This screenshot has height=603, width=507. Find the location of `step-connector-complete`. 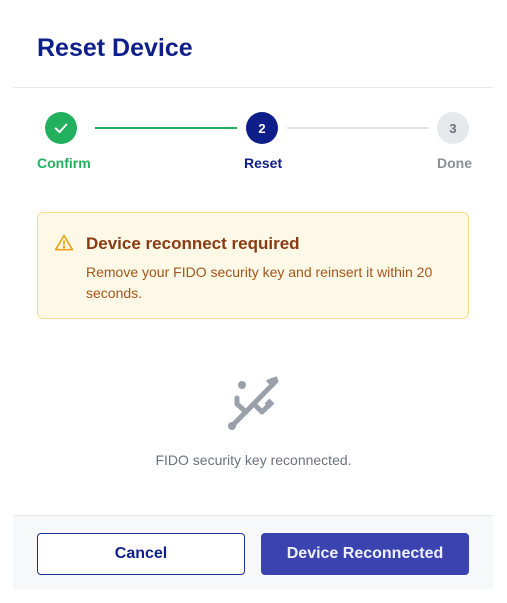

step-connector-complete is located at coordinates (166, 128).